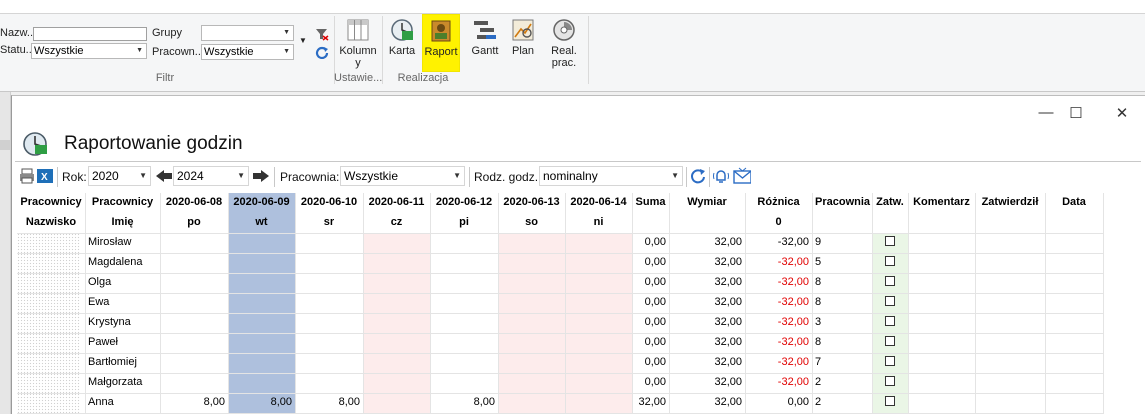 The height and width of the screenshot is (414, 1145). Describe the element at coordinates (842, 223) in the screenshot. I see `header-workshop` at that location.